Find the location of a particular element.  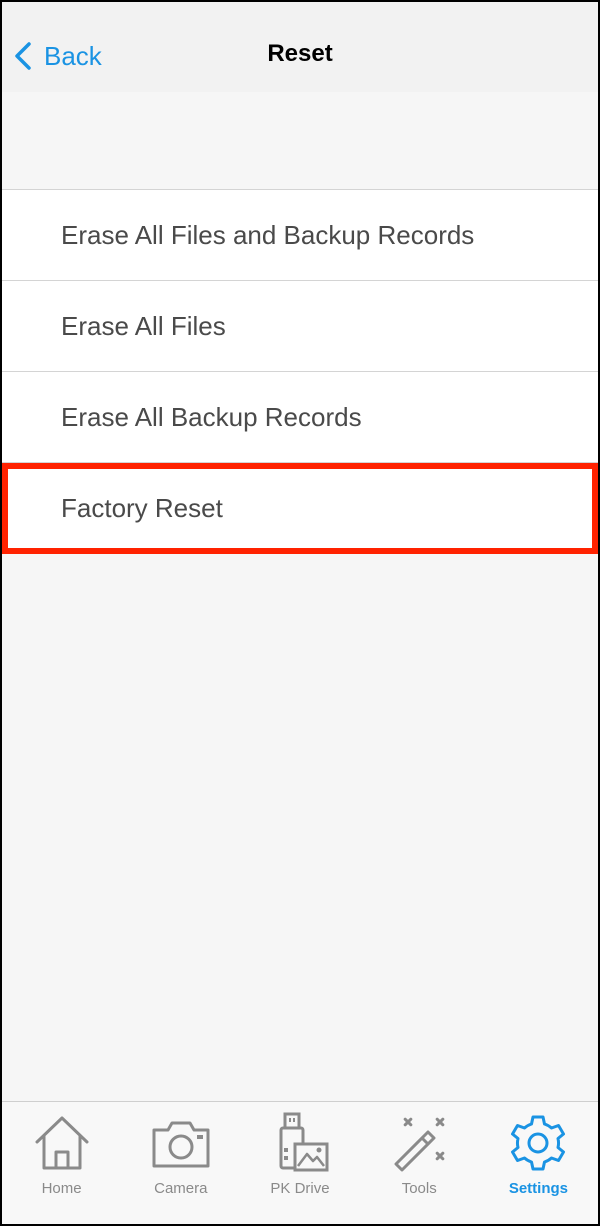

erase-all-files-item: Erase All Files is located at coordinates (300, 326).